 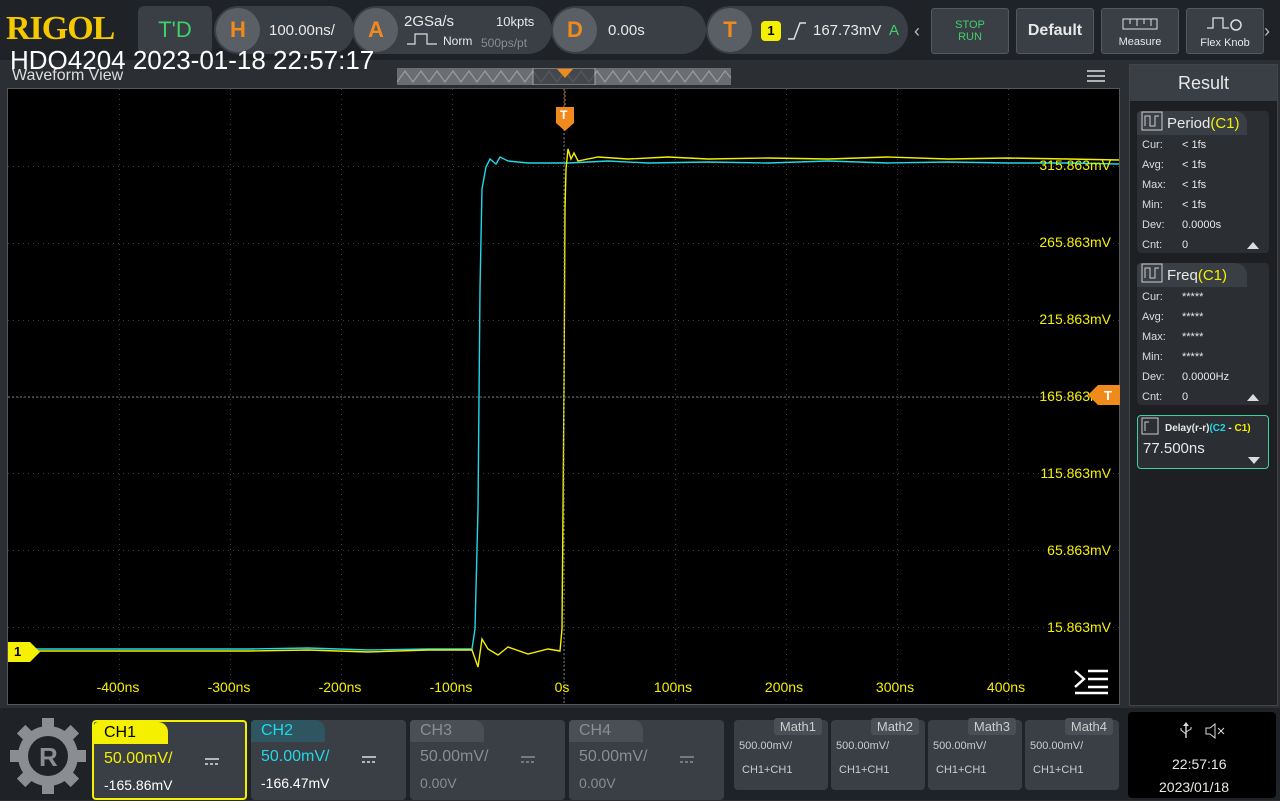 What do you see at coordinates (1193, 297) in the screenshot?
I see `row-value: *****` at bounding box center [1193, 297].